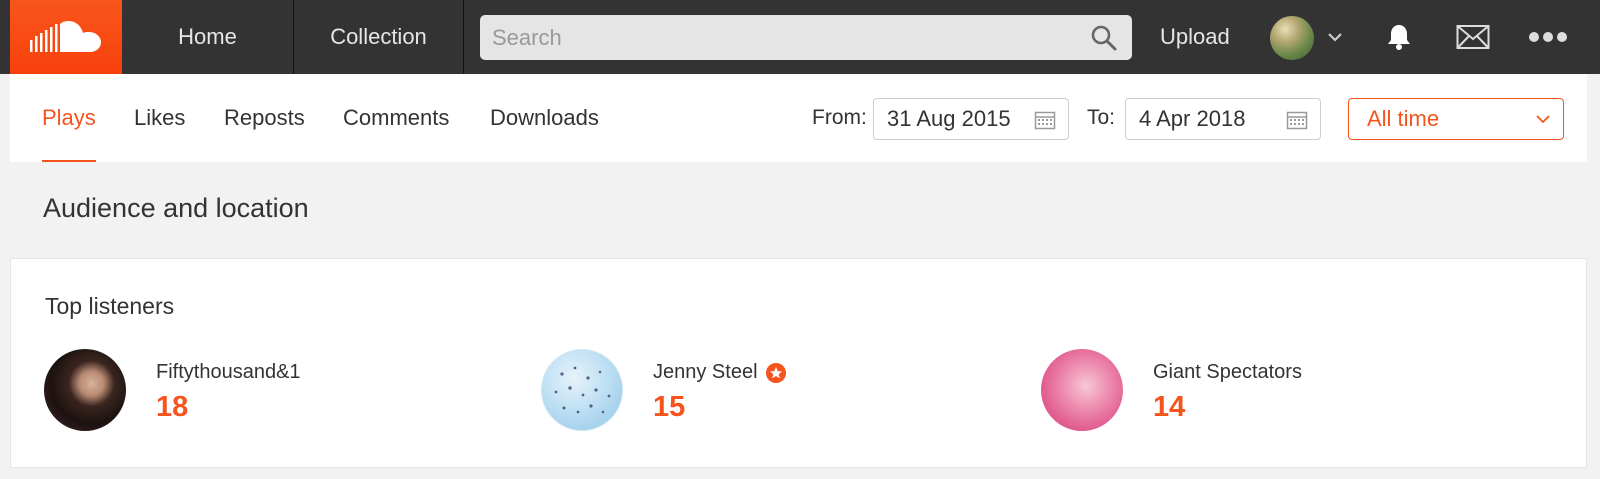 This screenshot has height=479, width=1600. I want to click on section-title: Audience and location, so click(176, 208).